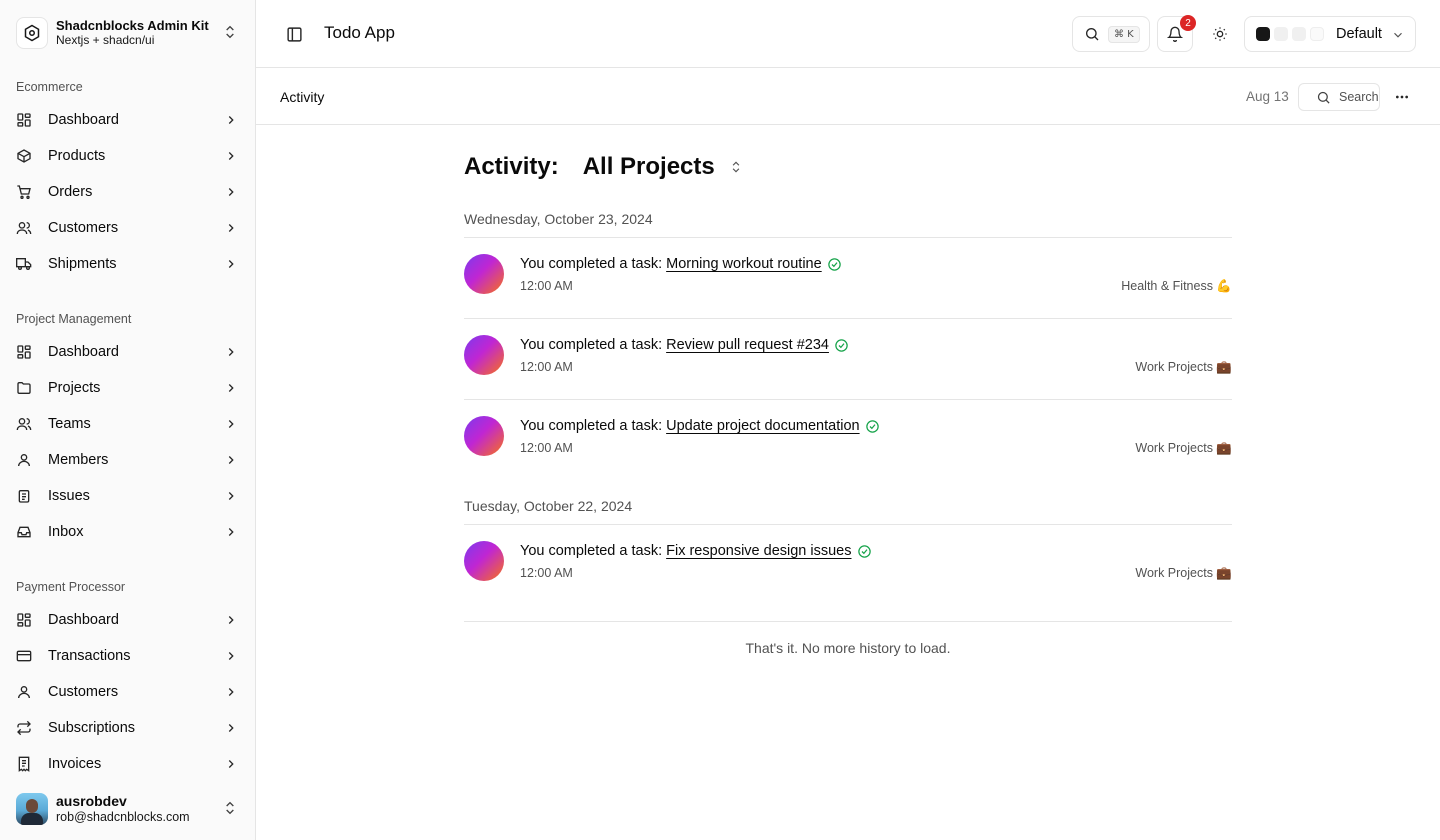 The image size is (1440, 840). What do you see at coordinates (1330, 34) in the screenshot?
I see `theme-preset-select: Default` at bounding box center [1330, 34].